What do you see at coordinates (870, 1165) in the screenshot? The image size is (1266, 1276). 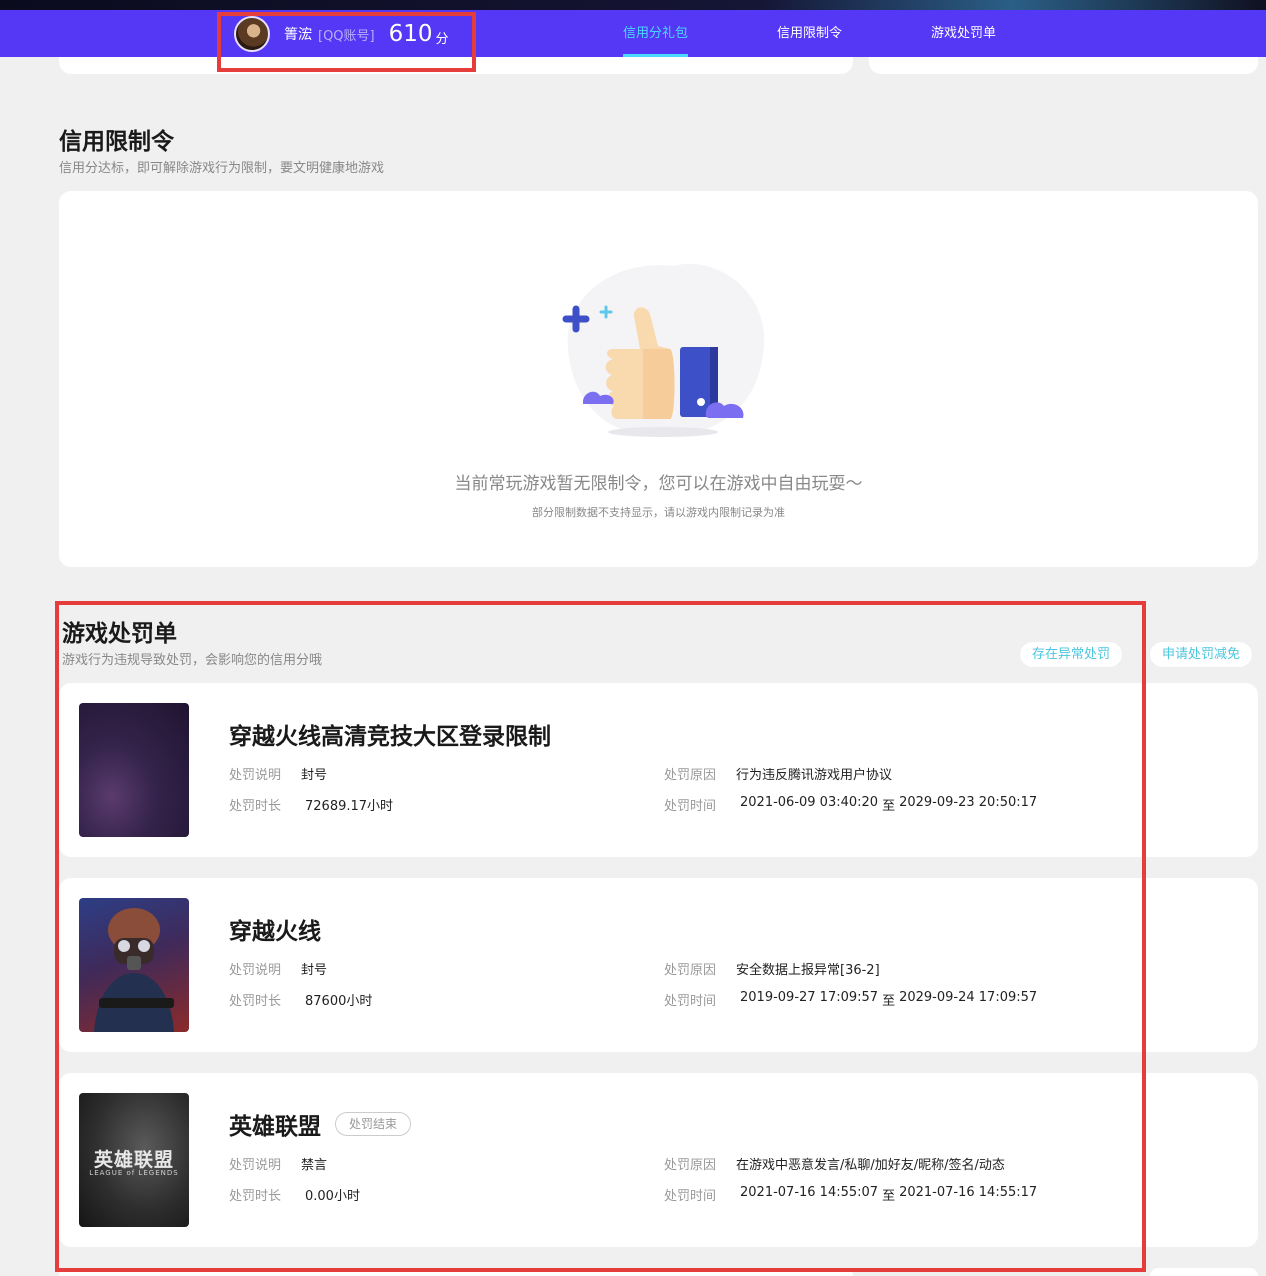 I see `penalty-reason-value: 在游戏中恶意发言/私聊/加好友/昵称/签名/动态` at bounding box center [870, 1165].